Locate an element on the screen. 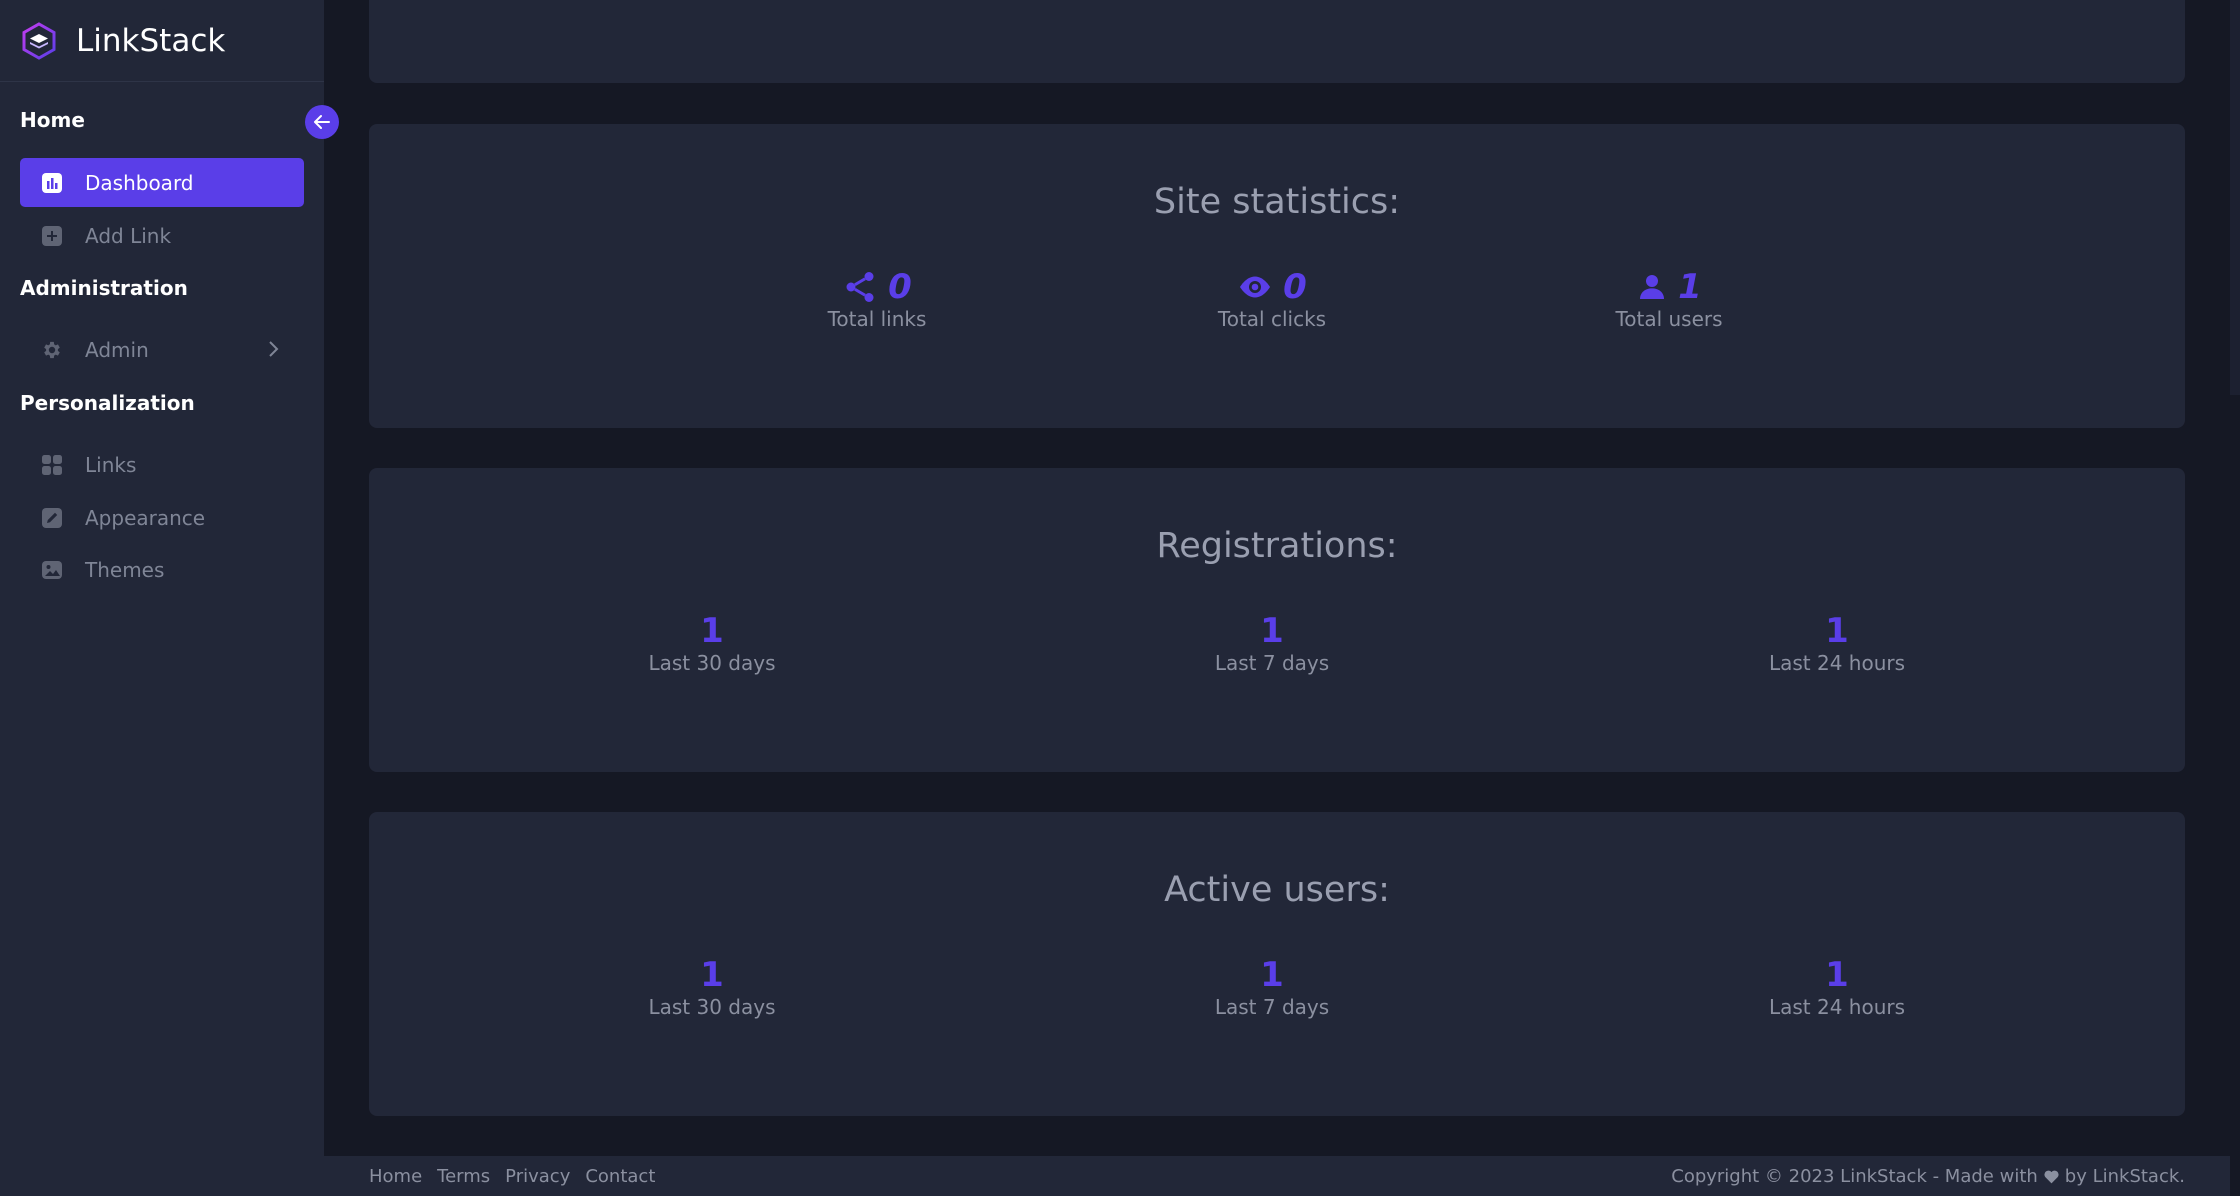 The width and height of the screenshot is (2240, 1196). stat-label: Total users is located at coordinates (1669, 319).